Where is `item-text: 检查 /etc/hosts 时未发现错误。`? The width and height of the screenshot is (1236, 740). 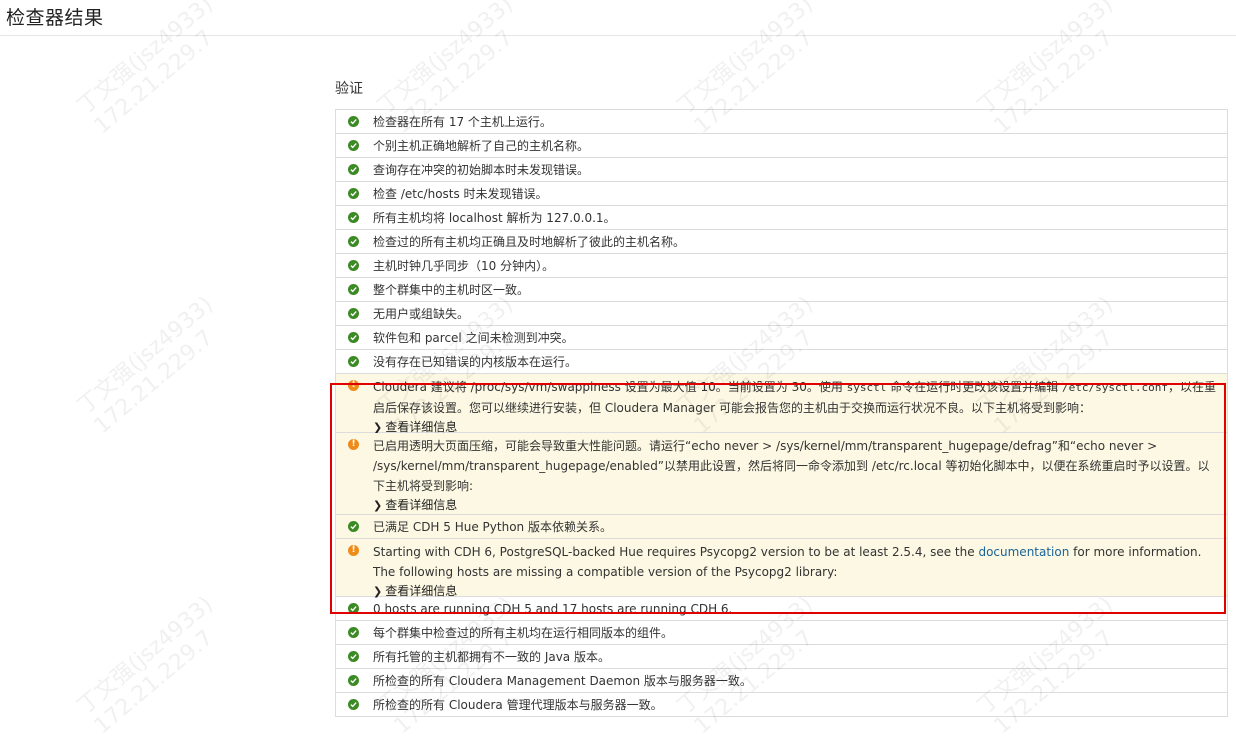 item-text: 检查 /etc/hosts 时未发现错误。 is located at coordinates (460, 194).